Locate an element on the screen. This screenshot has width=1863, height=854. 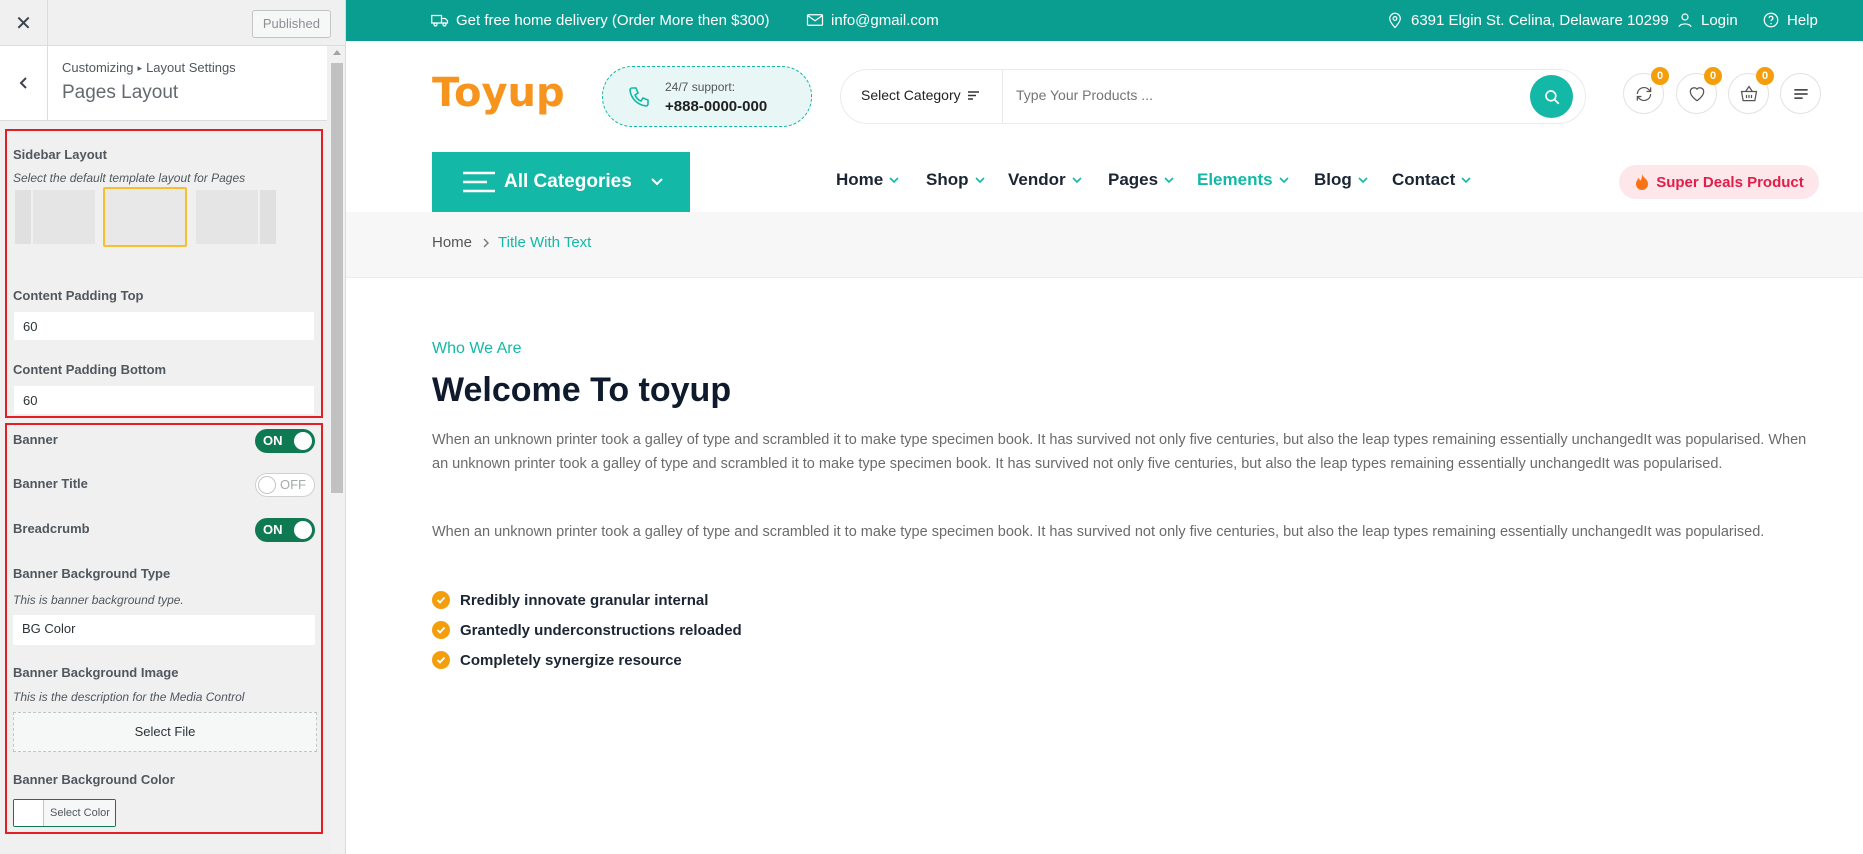
refresh-icon is located at coordinates (1643, 93).